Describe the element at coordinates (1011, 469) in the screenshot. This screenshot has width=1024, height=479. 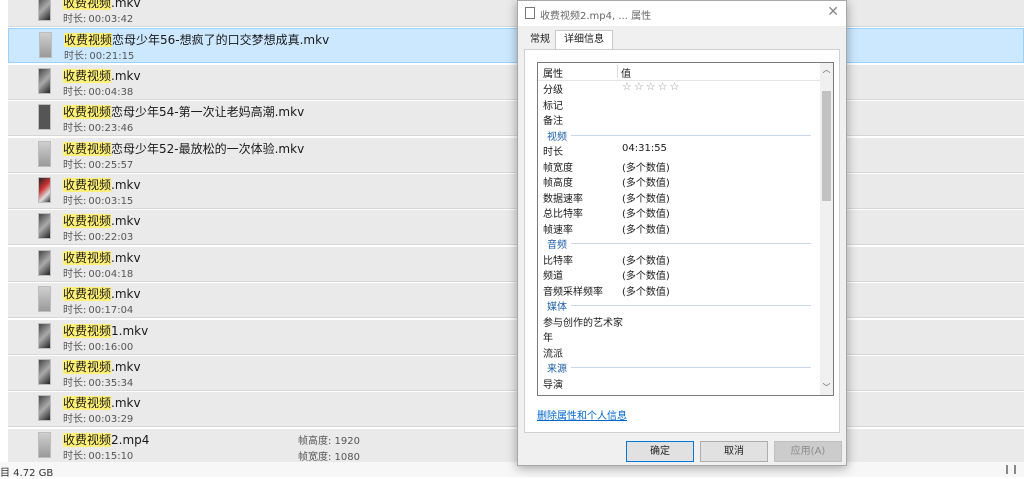
I see `view-toggle-icon` at that location.